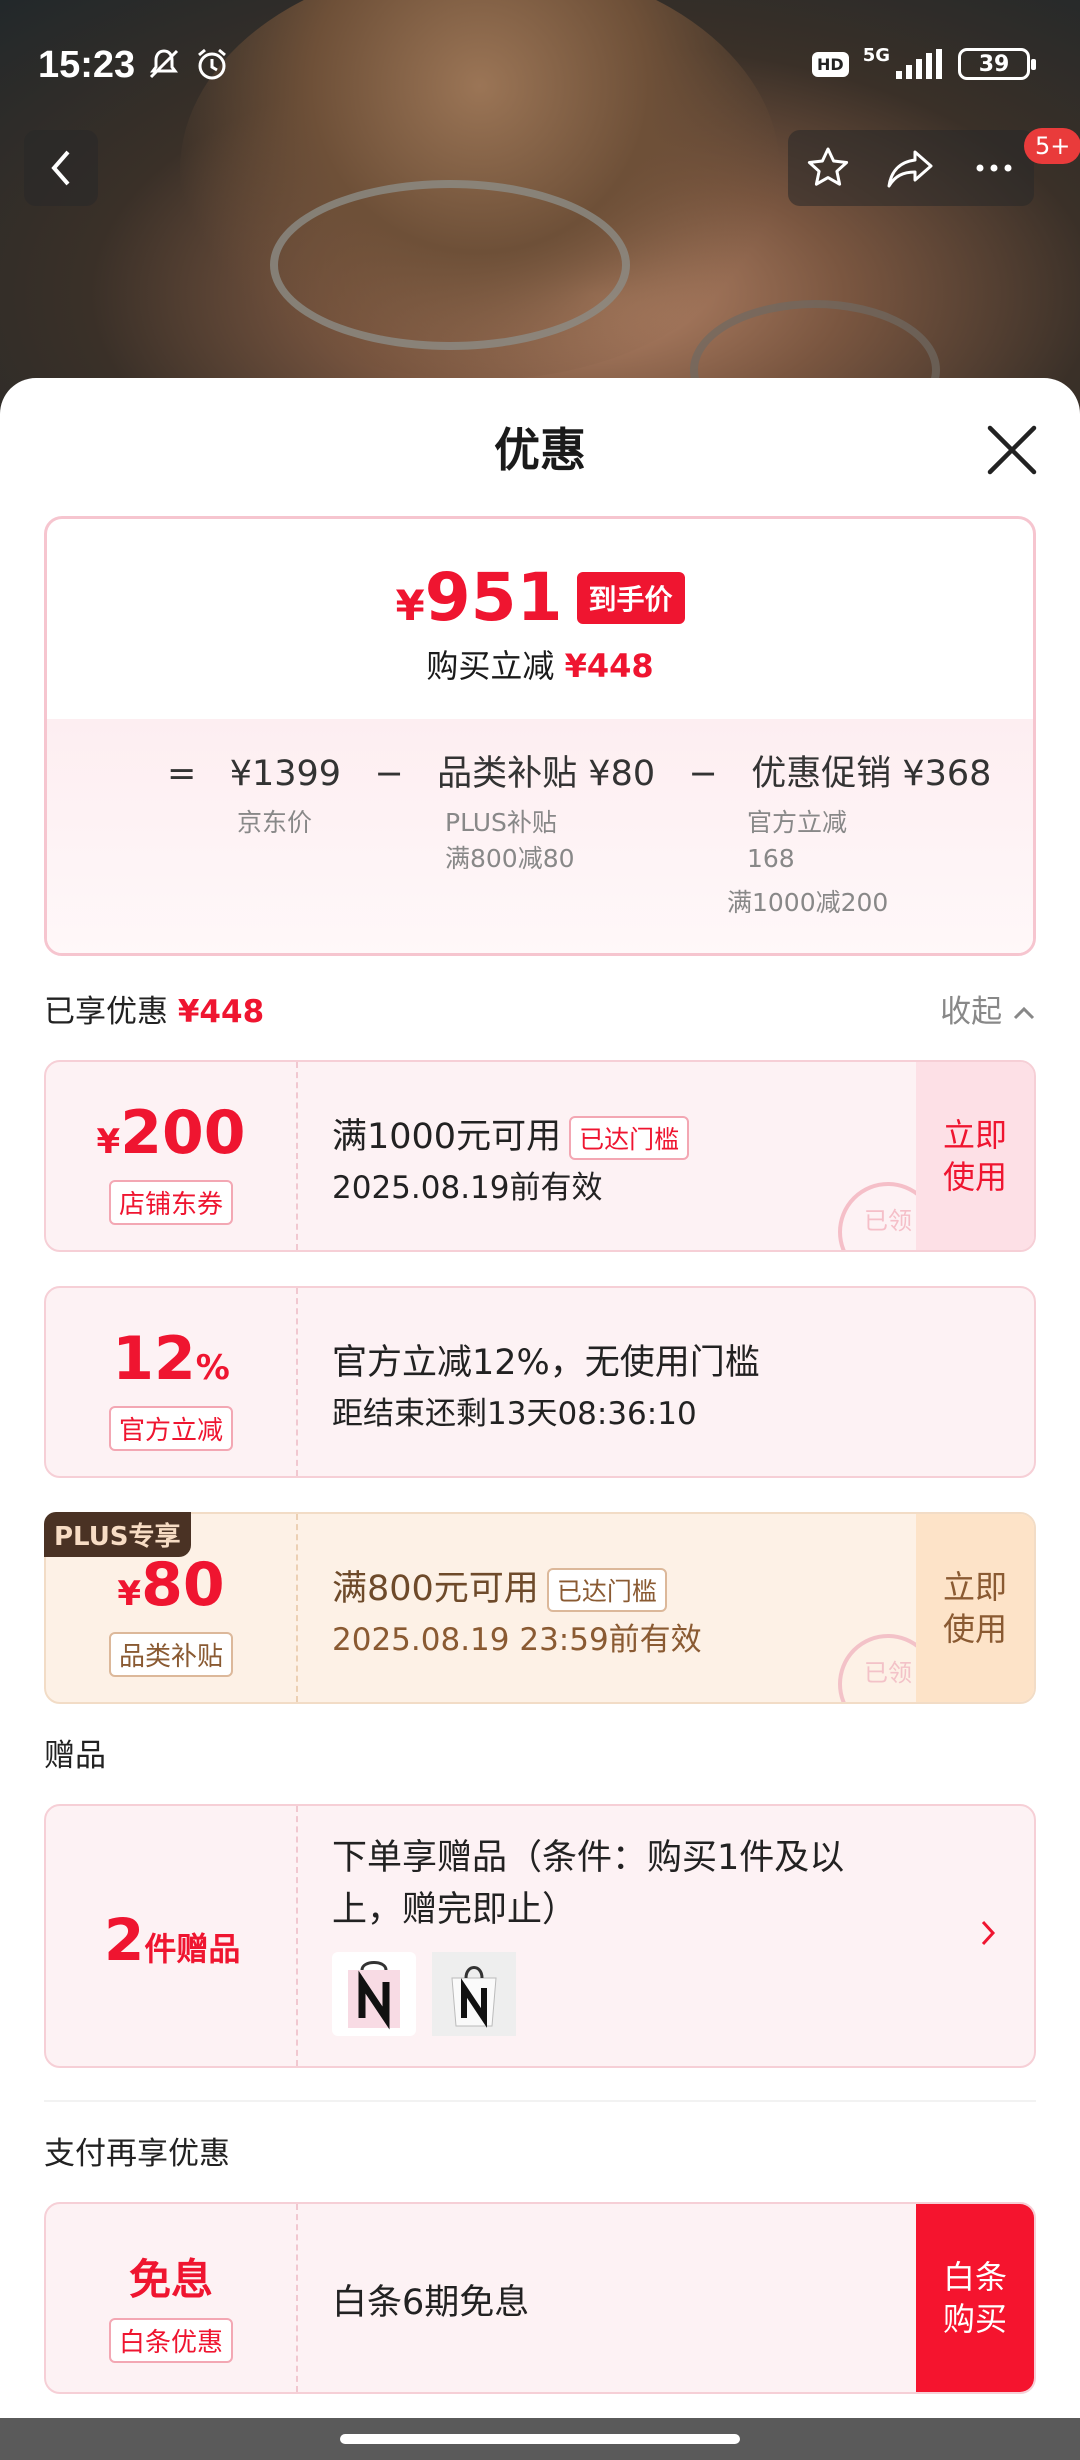  I want to click on tote-bag-image, so click(474, 1994).